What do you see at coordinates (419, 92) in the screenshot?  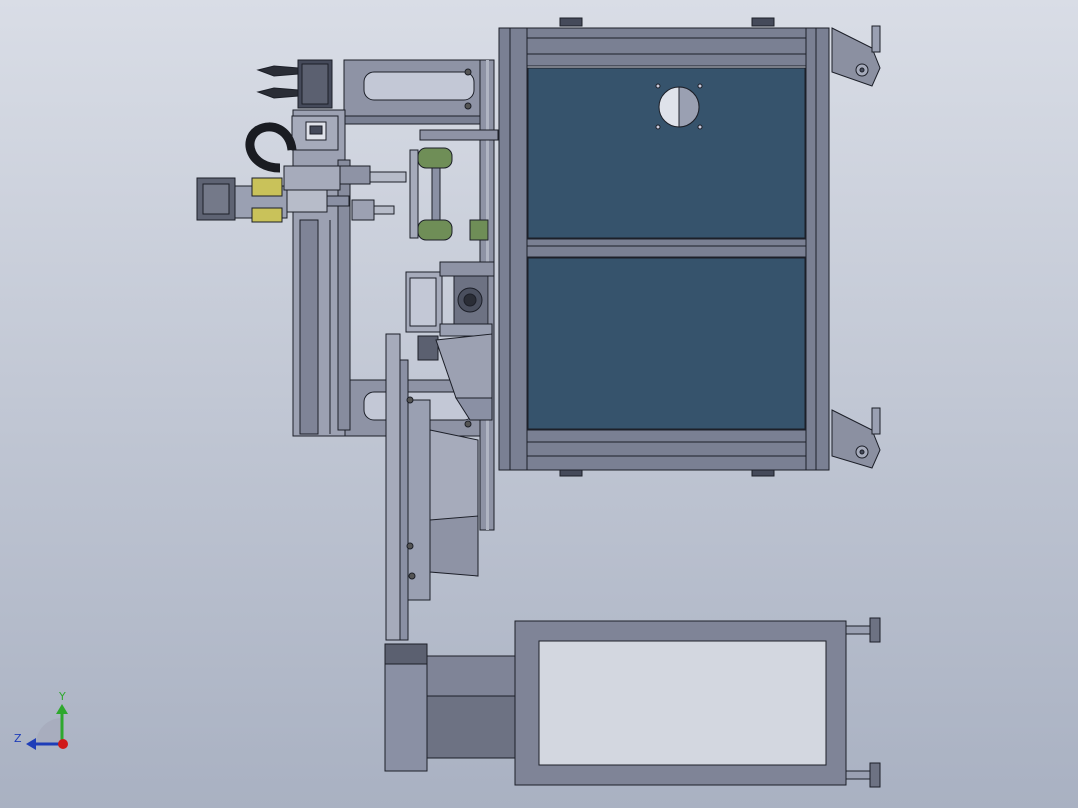 I see `upper-bracket` at bounding box center [419, 92].